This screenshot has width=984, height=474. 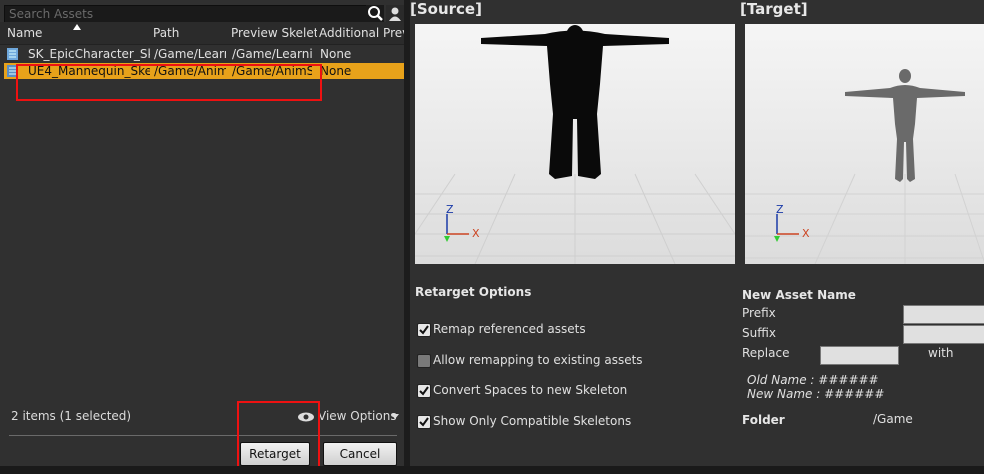 What do you see at coordinates (492, 470) in the screenshot?
I see `bottom-bar` at bounding box center [492, 470].